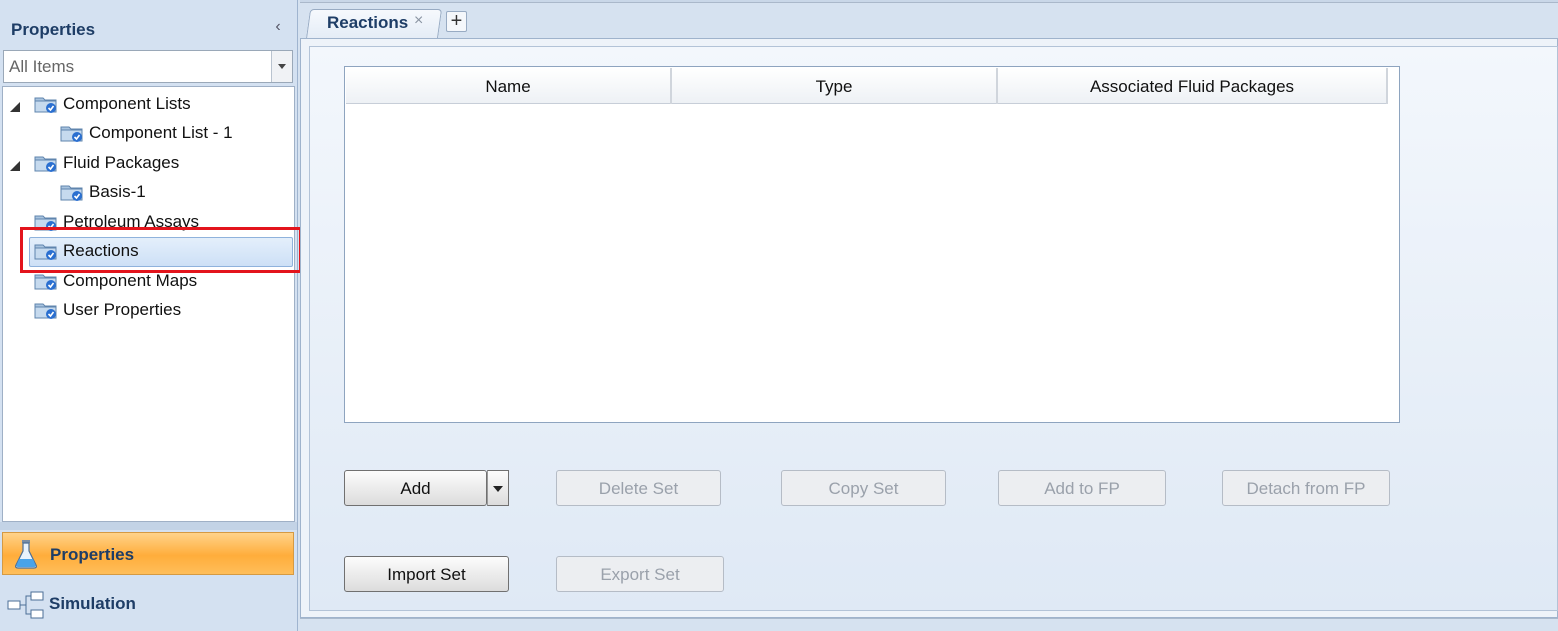 The image size is (1558, 631). What do you see at coordinates (929, 20) in the screenshot?
I see `tab-strip` at bounding box center [929, 20].